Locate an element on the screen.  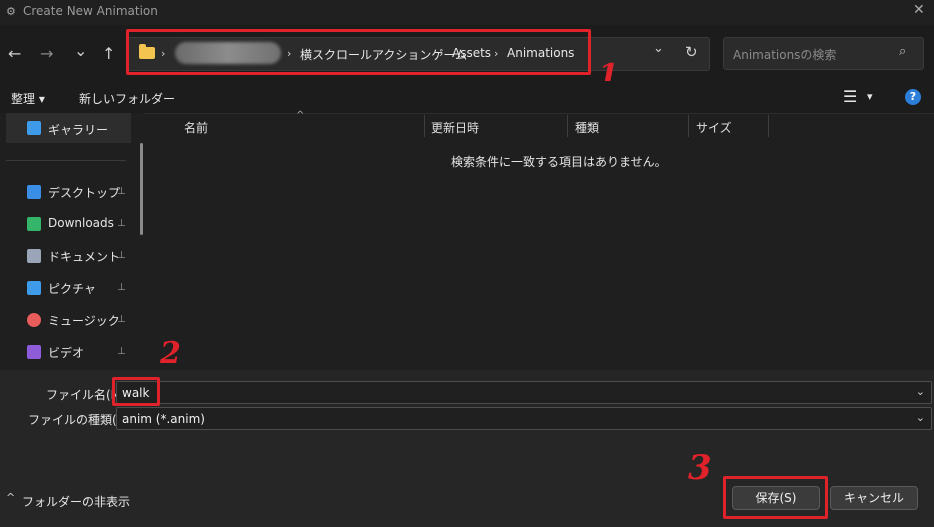
empty-results-message: 検索条件に一致する項目はありません。 is located at coordinates (559, 162).